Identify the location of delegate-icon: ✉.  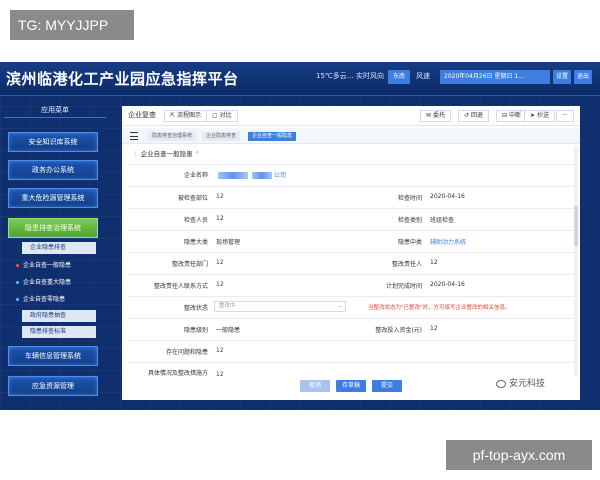
(429, 115).